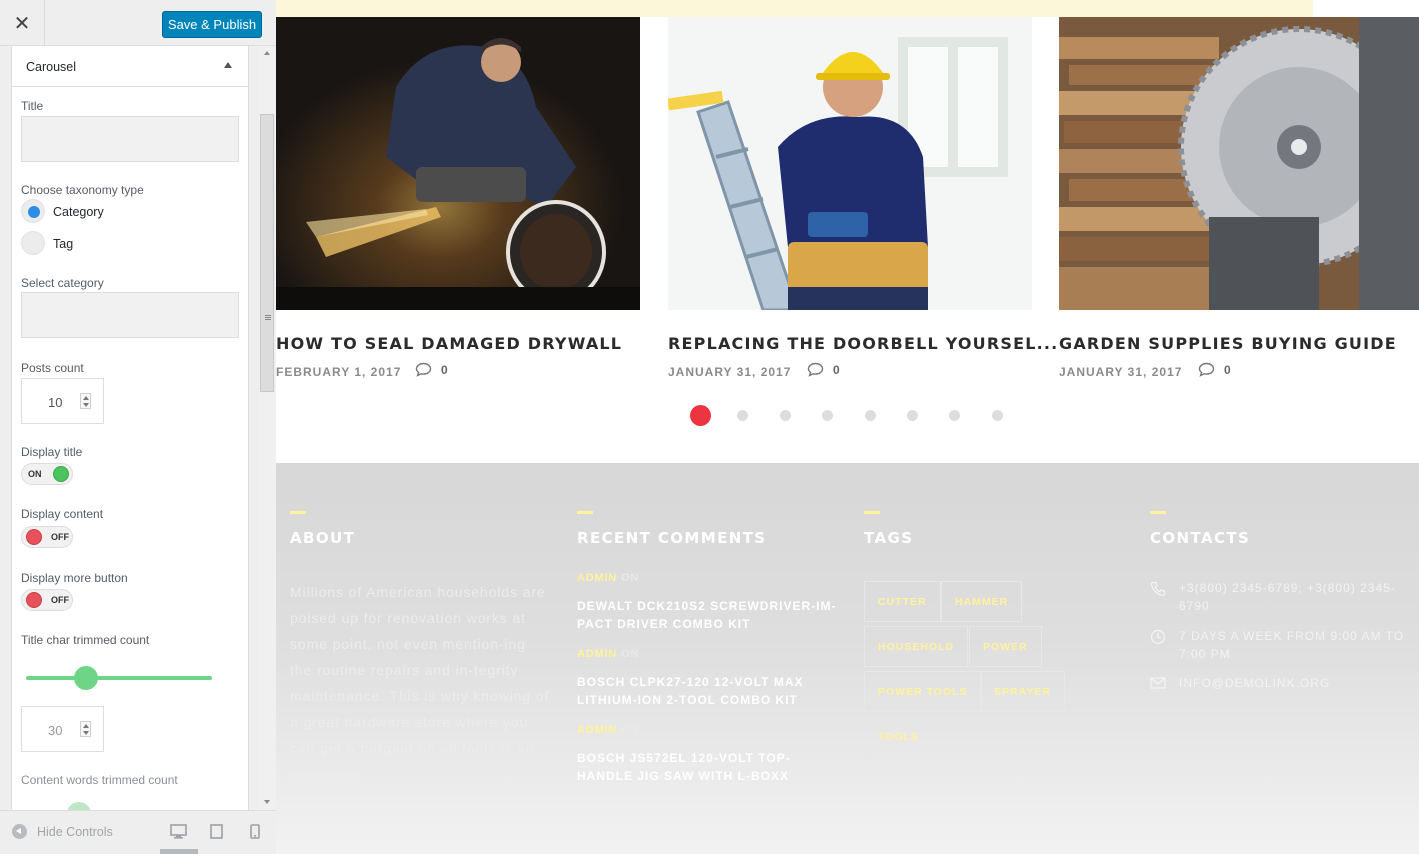 This screenshot has height=854, width=1419. I want to click on tablet-preview-icon, so click(216, 831).